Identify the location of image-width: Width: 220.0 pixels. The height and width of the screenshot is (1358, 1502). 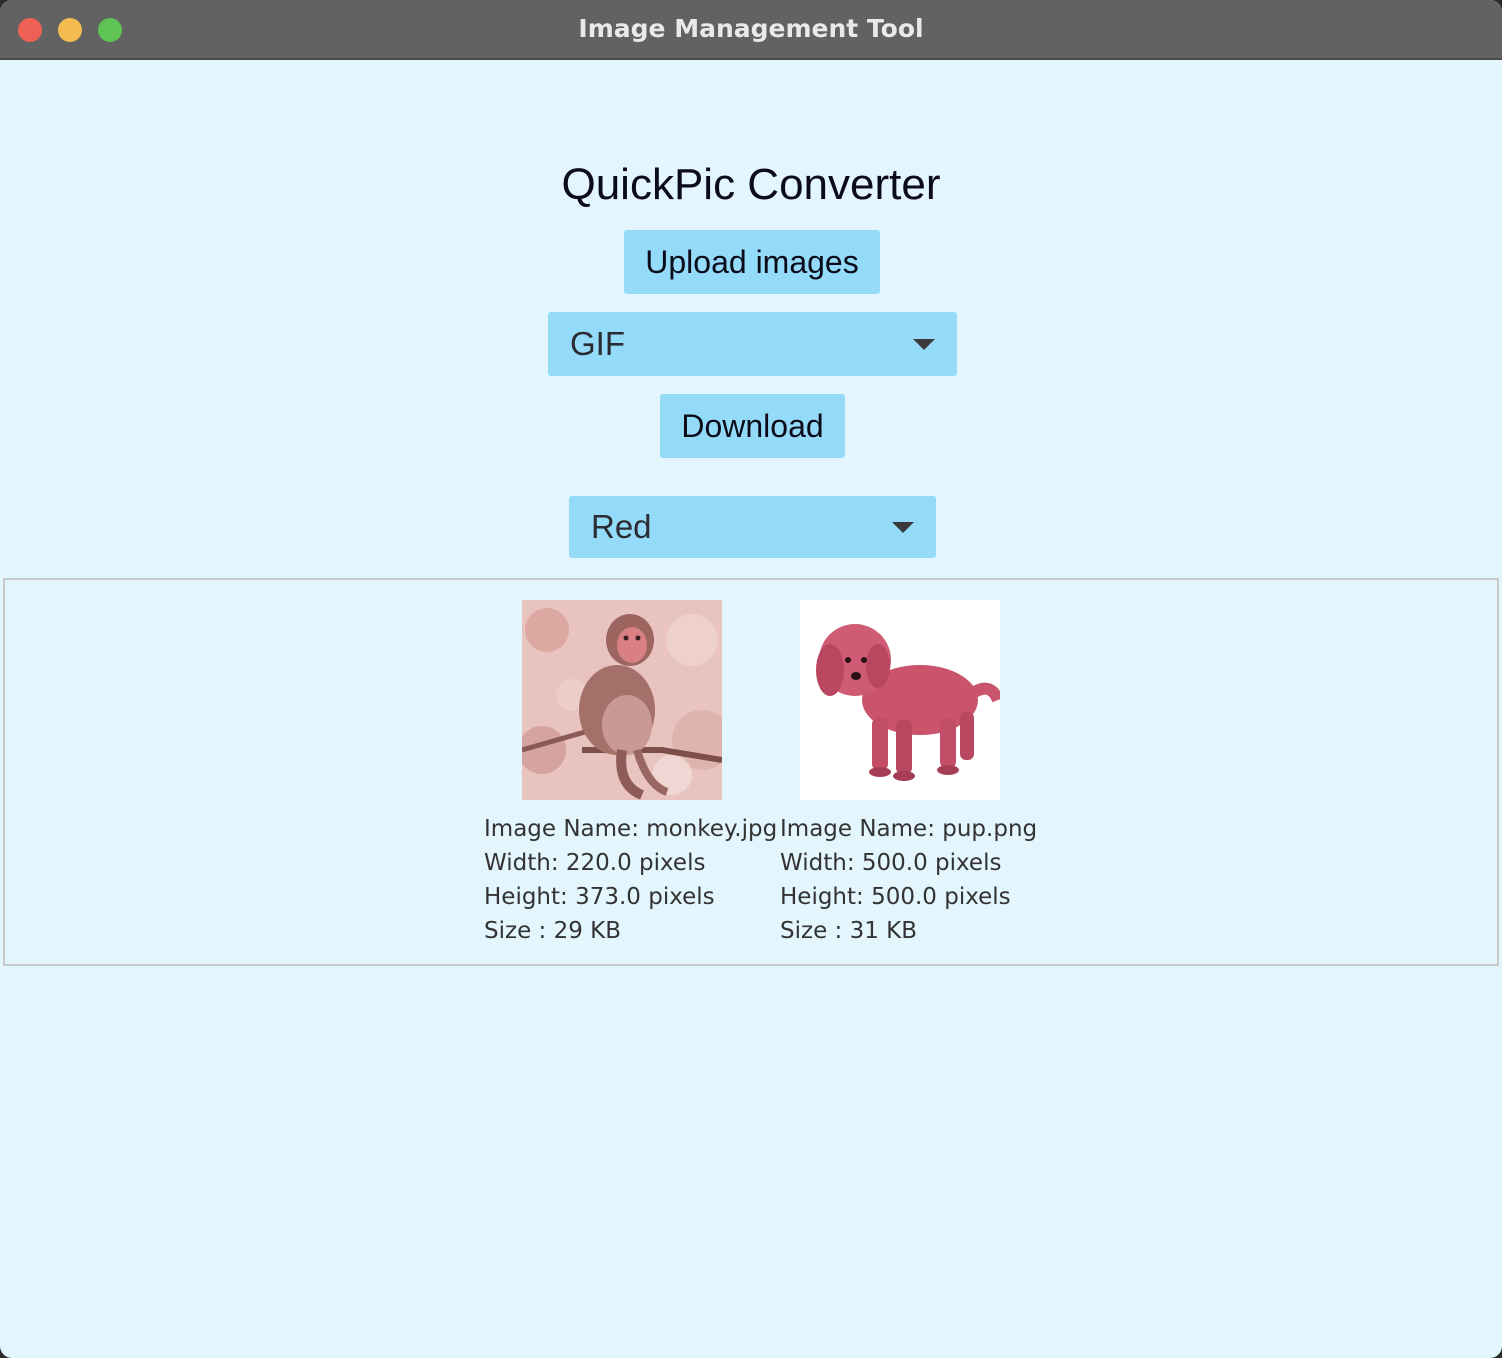
(595, 863).